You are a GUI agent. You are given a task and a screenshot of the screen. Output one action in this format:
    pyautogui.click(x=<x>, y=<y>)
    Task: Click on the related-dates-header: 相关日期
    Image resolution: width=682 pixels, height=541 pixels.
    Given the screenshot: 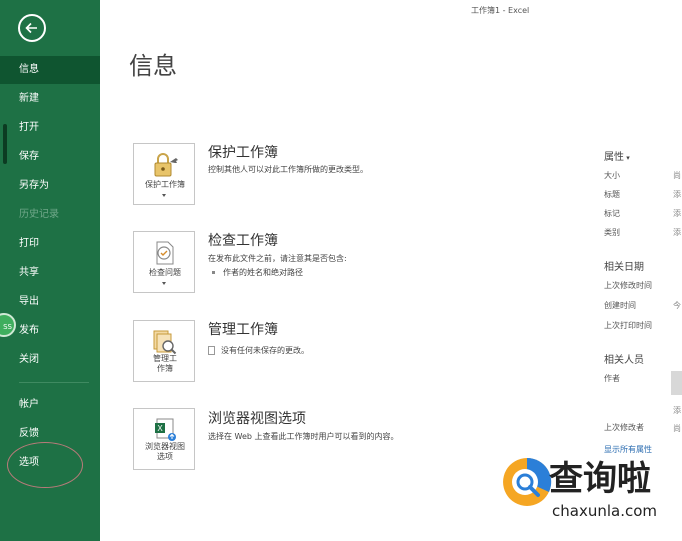 What is the action you would take?
    pyautogui.click(x=624, y=267)
    